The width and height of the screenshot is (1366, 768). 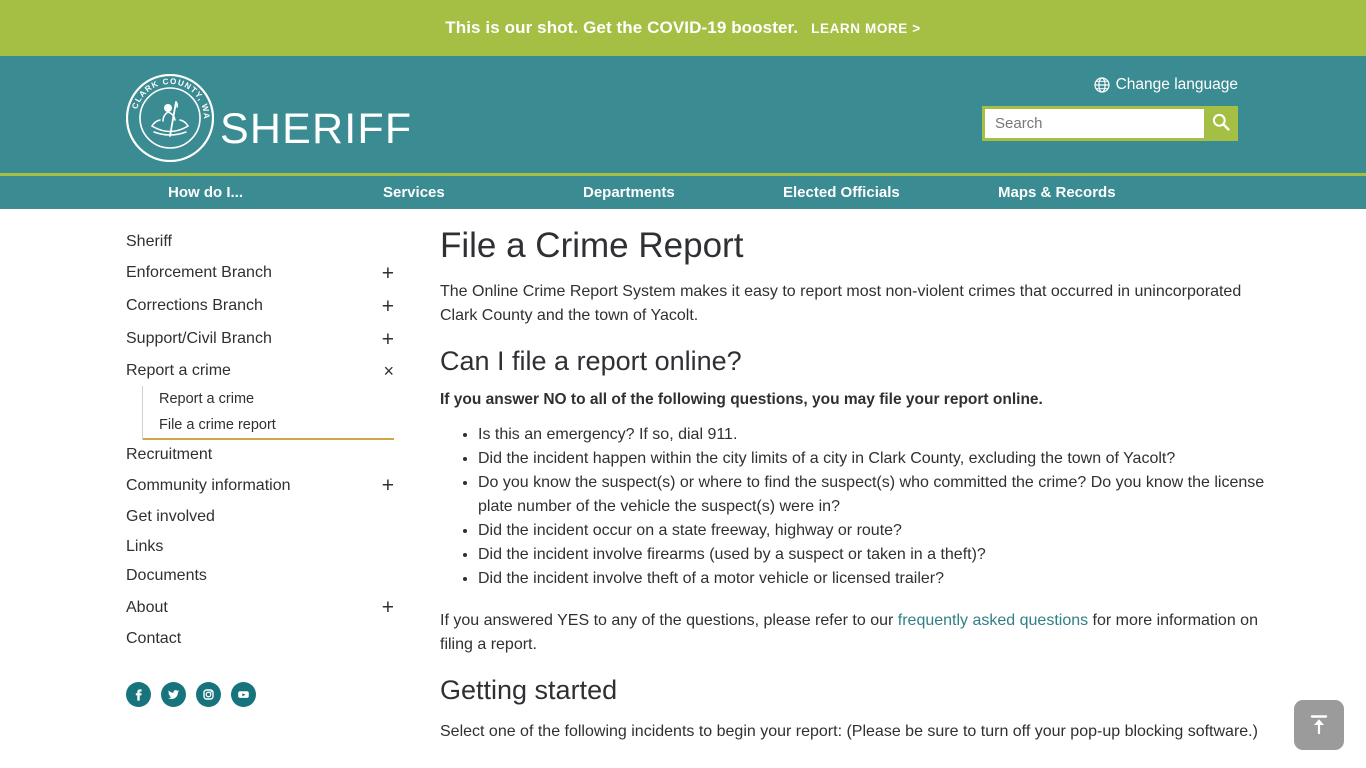 I want to click on search-bar, so click(x=1110, y=123).